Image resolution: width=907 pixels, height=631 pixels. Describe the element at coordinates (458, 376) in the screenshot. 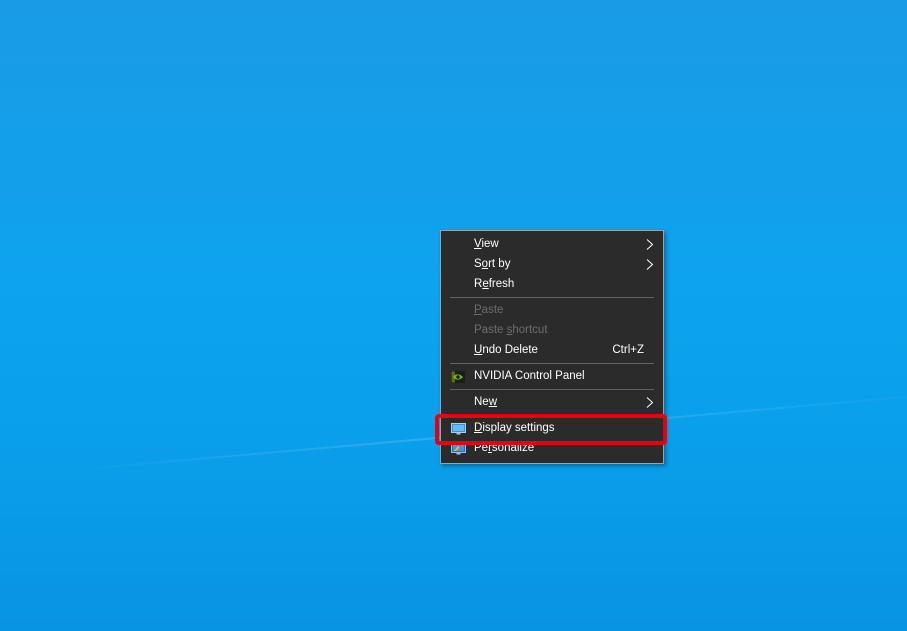

I see `nvidia-icon` at that location.